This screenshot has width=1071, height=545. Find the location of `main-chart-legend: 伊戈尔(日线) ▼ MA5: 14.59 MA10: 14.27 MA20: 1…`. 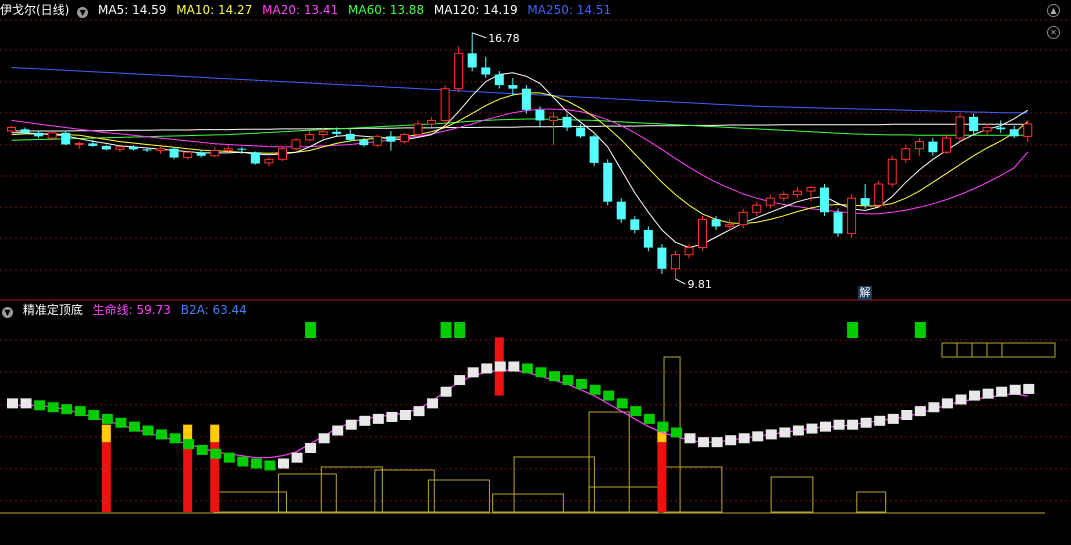

main-chart-legend: 伊戈尔(日线) ▼ MA5: 14.59 MA10: 14.27 MA20: 1… is located at coordinates (308, 10).